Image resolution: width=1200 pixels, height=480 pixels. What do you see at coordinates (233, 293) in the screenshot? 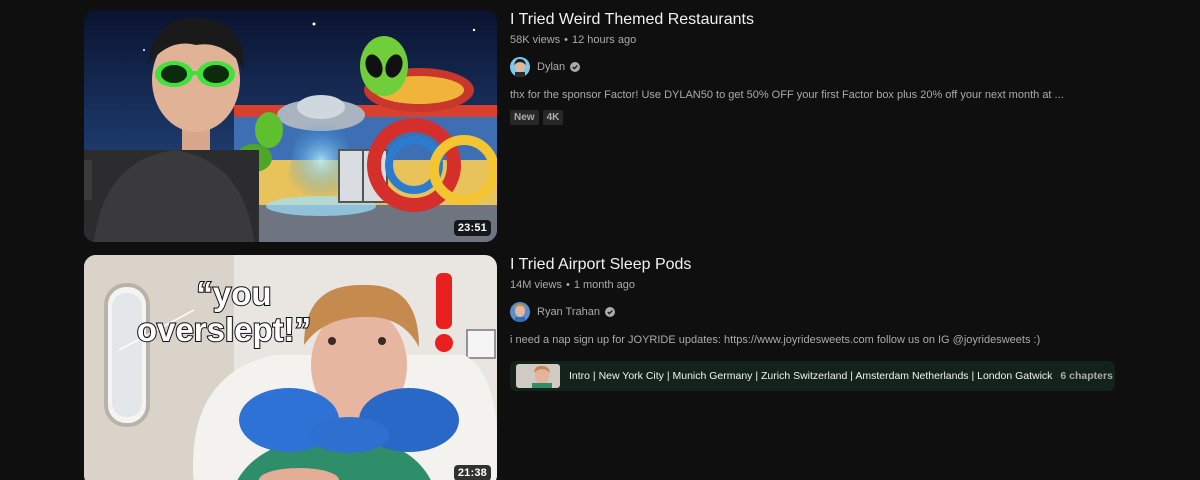
I see `thumbnail-caption-line-1: “you` at bounding box center [233, 293].